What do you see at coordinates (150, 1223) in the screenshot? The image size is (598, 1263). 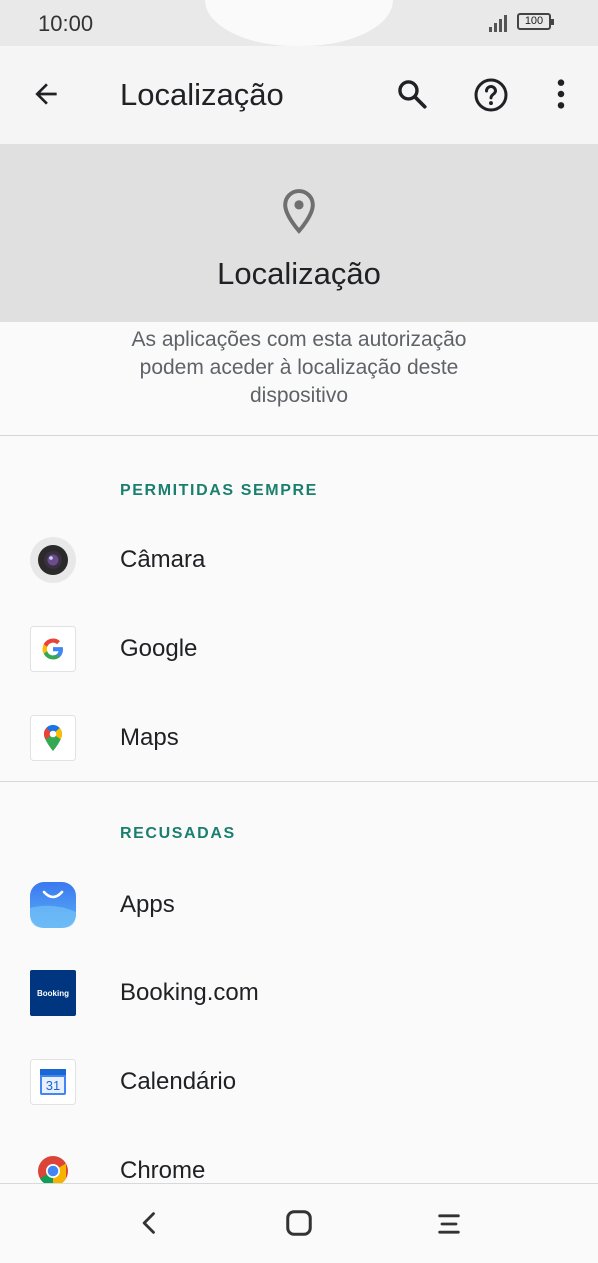 I see `nav-back-icon` at bounding box center [150, 1223].